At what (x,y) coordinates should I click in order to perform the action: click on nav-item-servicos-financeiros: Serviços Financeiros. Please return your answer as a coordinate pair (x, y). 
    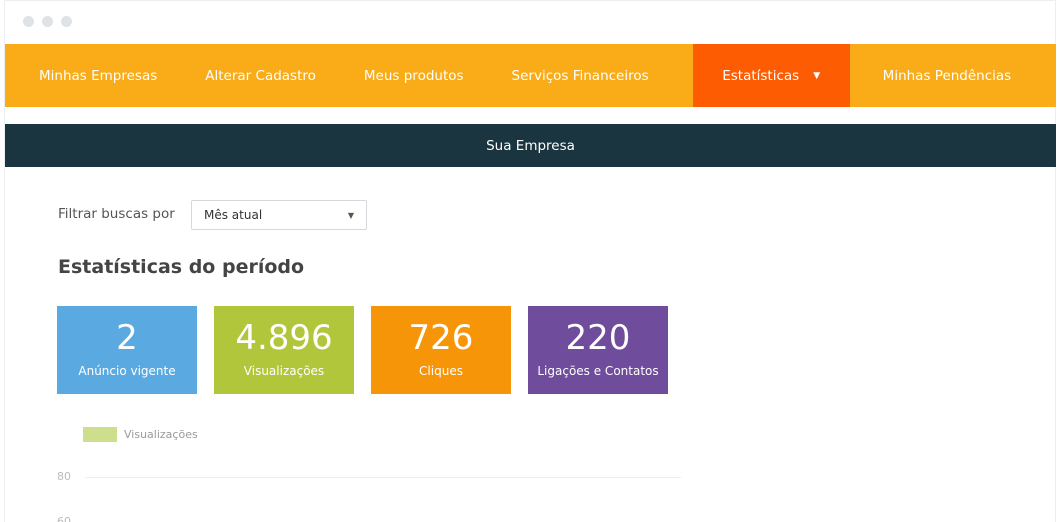
    Looking at the image, I should click on (590, 75).